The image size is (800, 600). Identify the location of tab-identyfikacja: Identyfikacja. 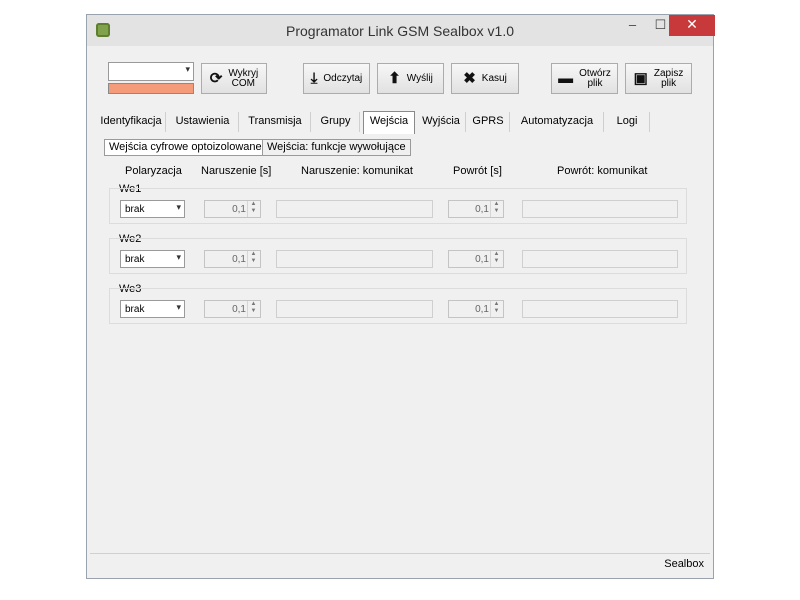
(131, 122).